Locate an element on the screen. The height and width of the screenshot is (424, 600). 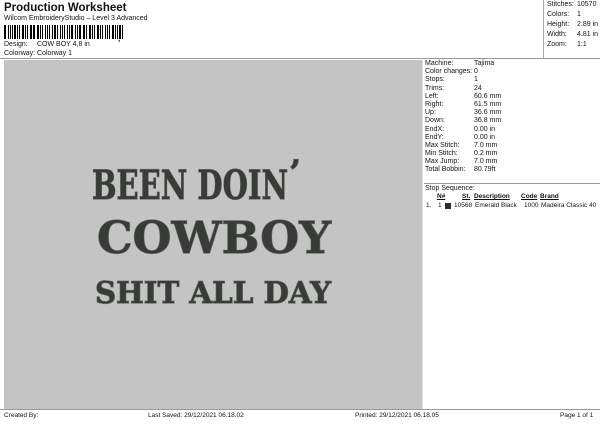
prop-label: Up: is located at coordinates (430, 113).